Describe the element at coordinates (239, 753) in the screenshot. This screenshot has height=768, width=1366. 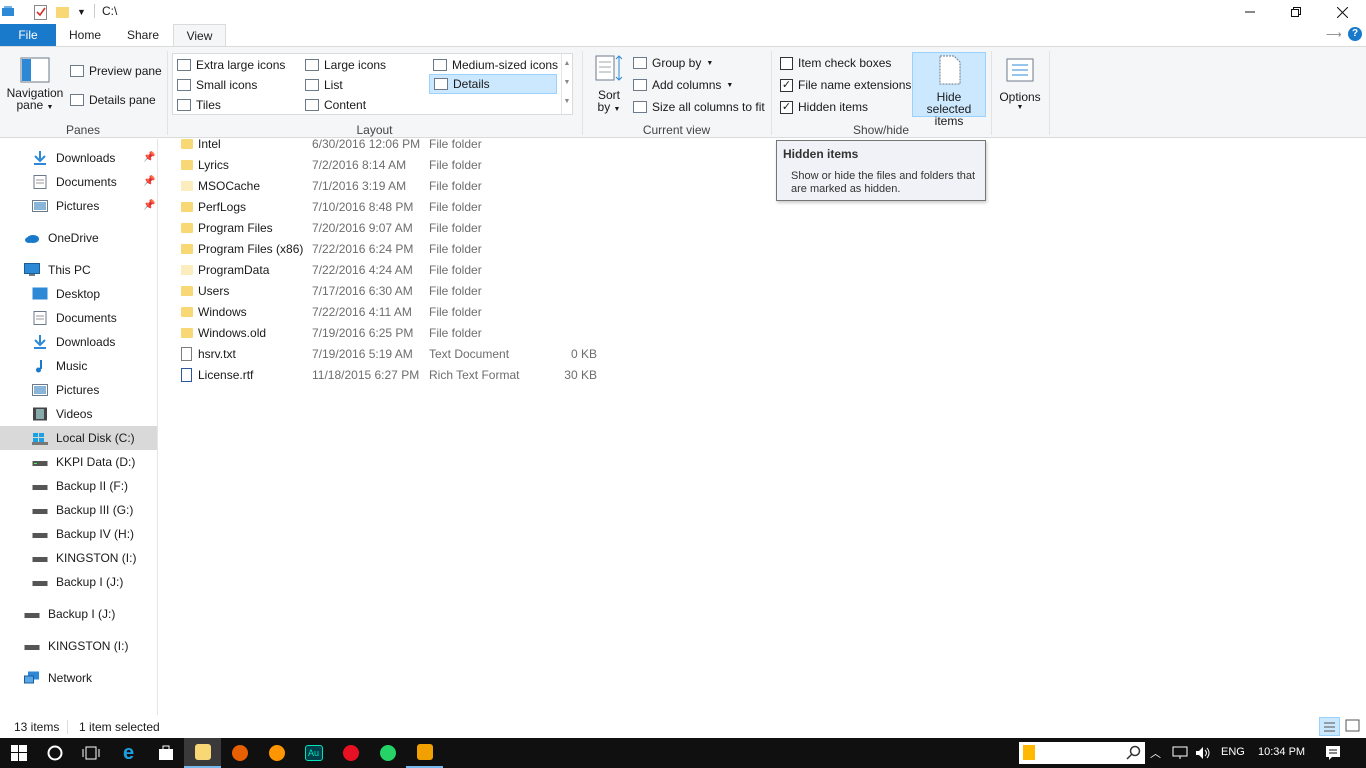
I see `taskbar-firefox` at that location.